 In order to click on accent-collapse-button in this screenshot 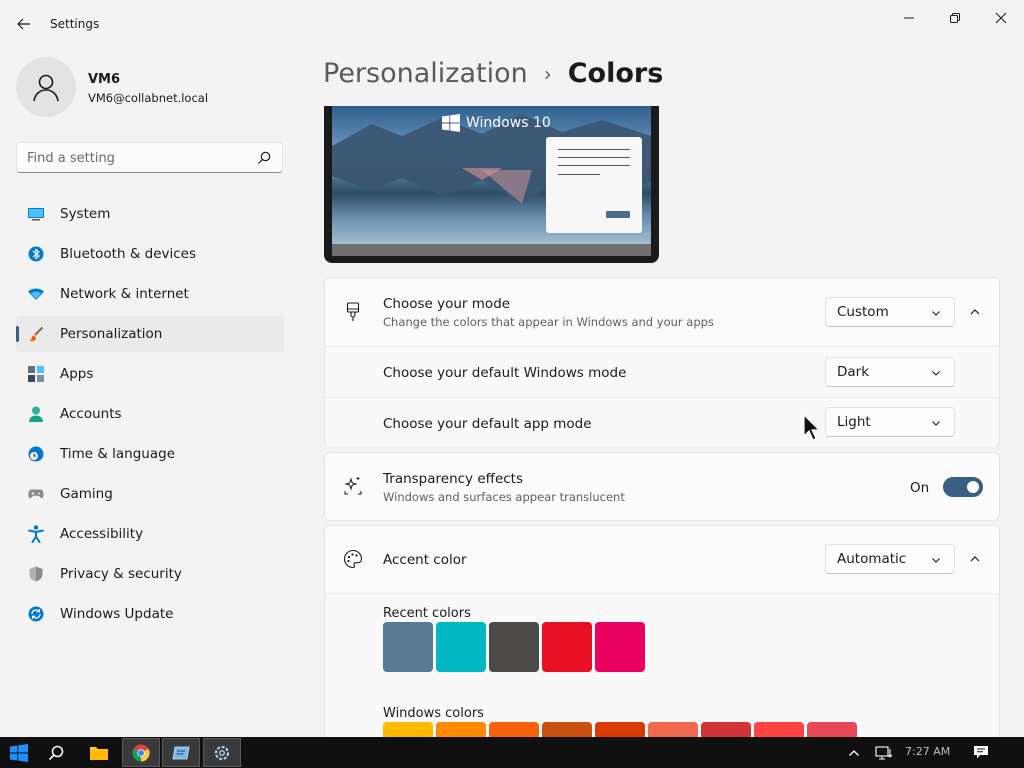, I will do `click(975, 559)`.